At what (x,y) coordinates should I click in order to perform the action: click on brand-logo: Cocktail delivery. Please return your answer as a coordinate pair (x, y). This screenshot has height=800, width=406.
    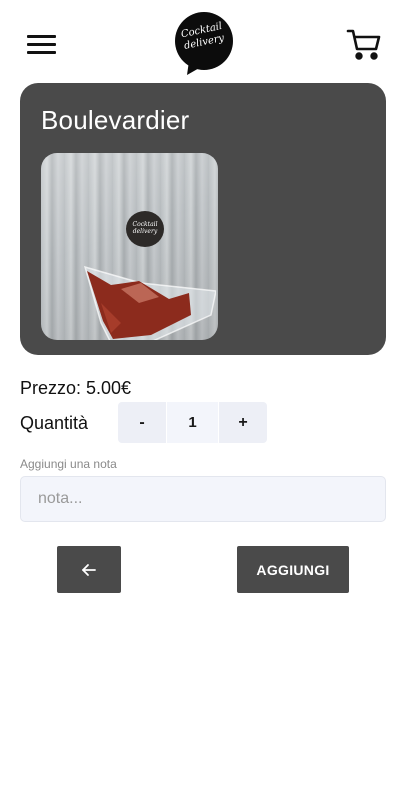
    Looking at the image, I should click on (204, 44).